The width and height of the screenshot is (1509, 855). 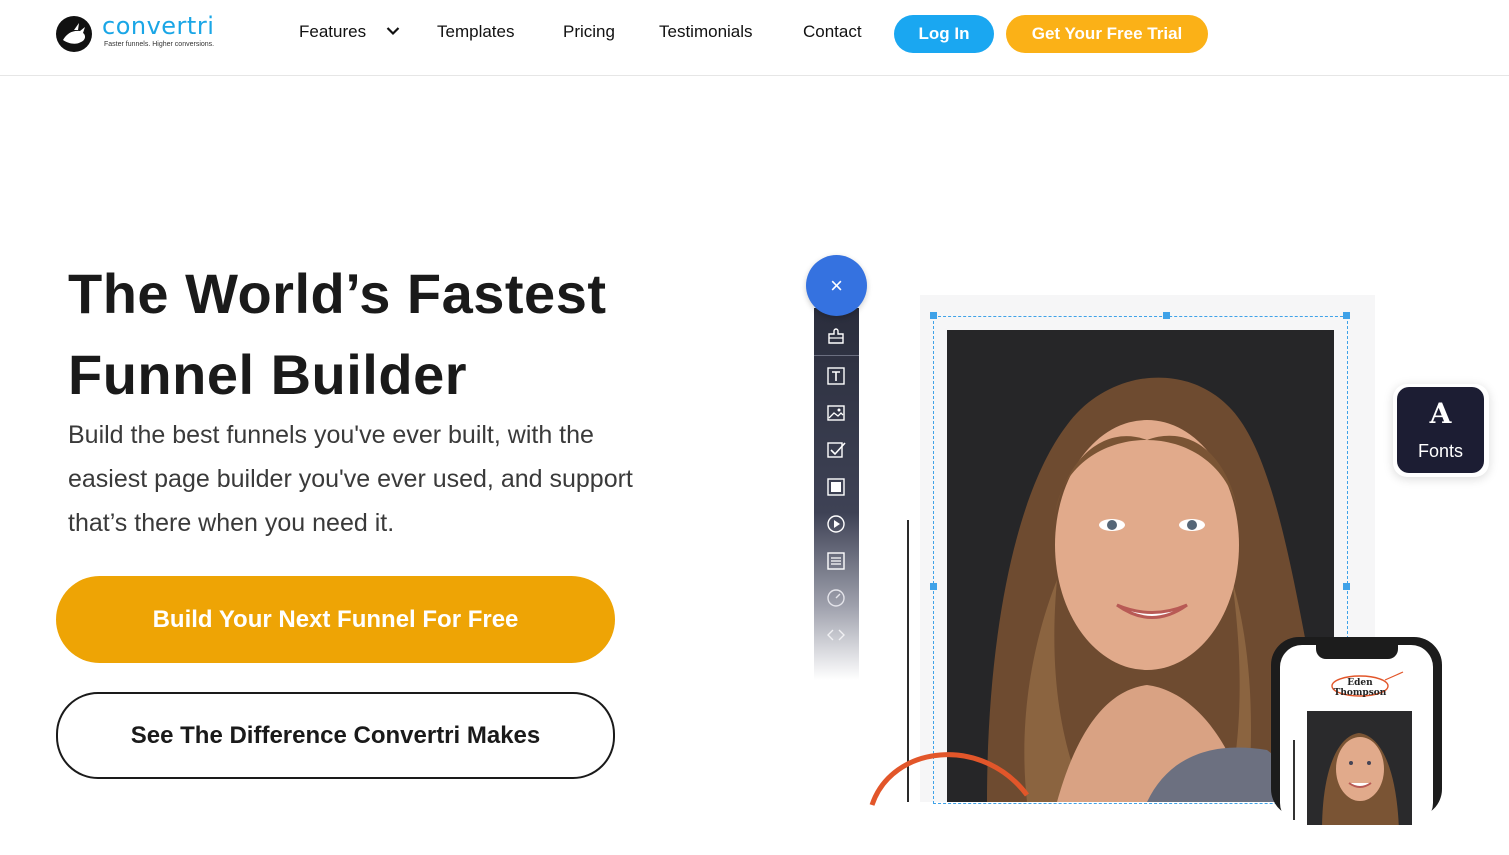 I want to click on phone-mockup: Eden Thompson, so click(x=1356, y=731).